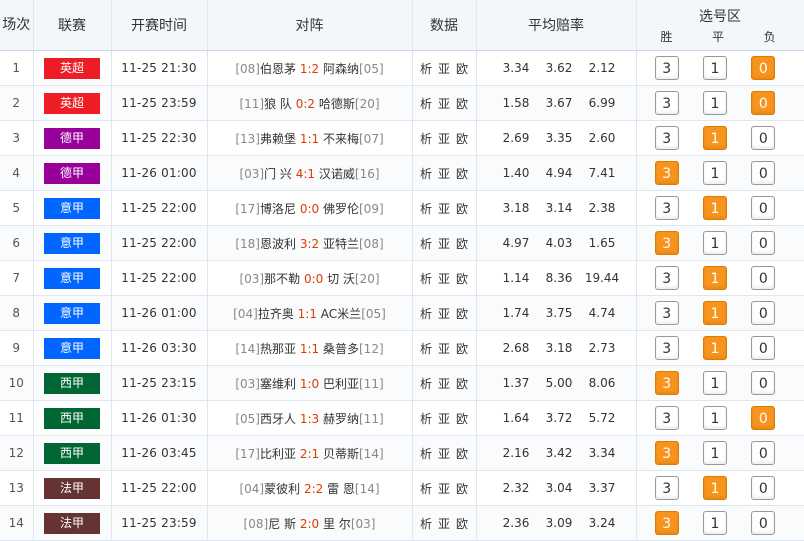  Describe the element at coordinates (278, 384) in the screenshot. I see `home-team: 塞维利` at that location.